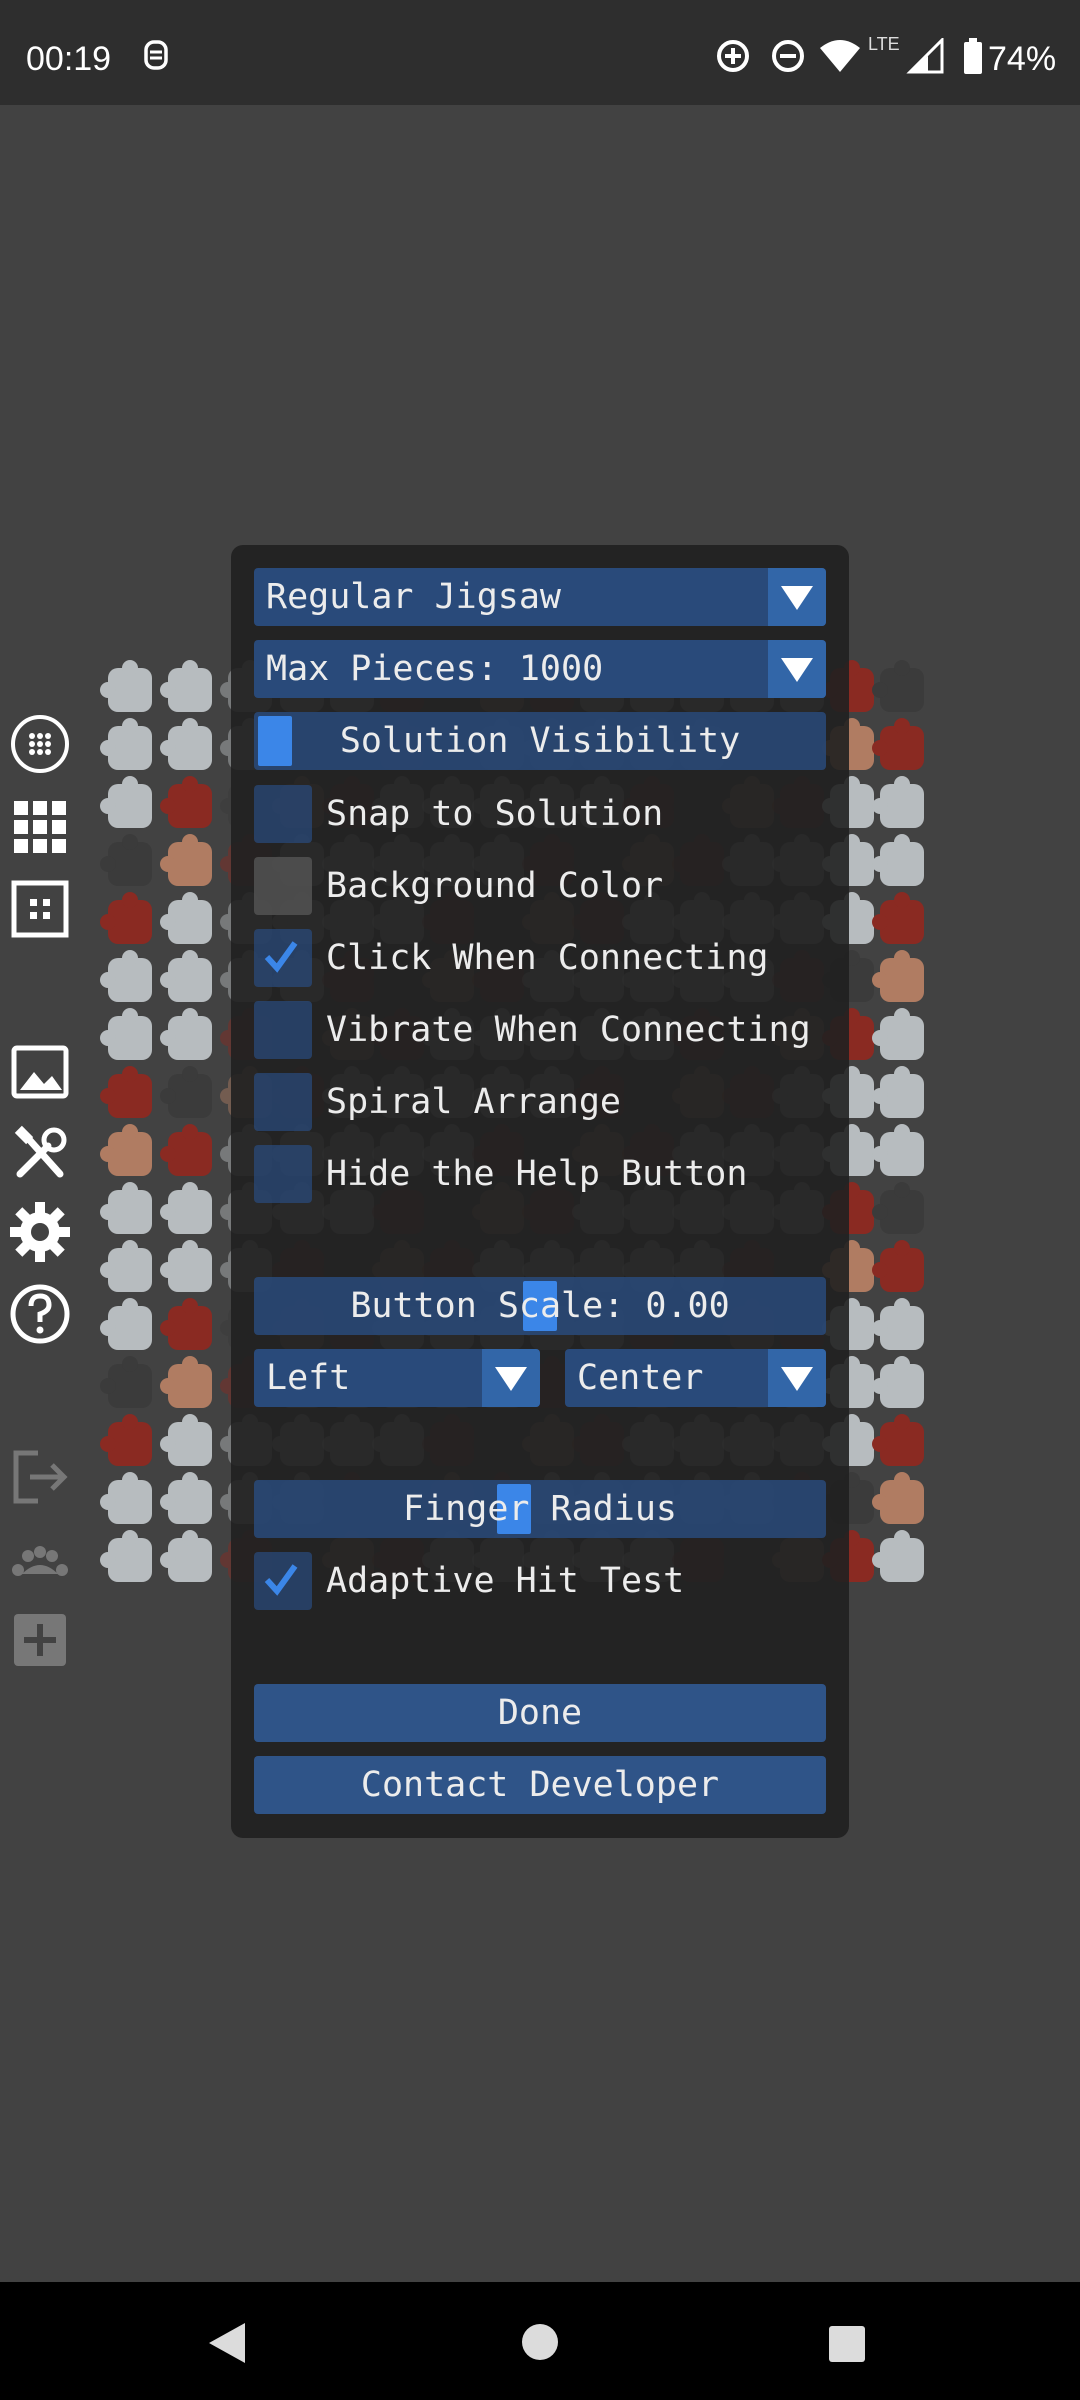 The image size is (1080, 2400). I want to click on finger-radius-slider: Finger Radius, so click(540, 1509).